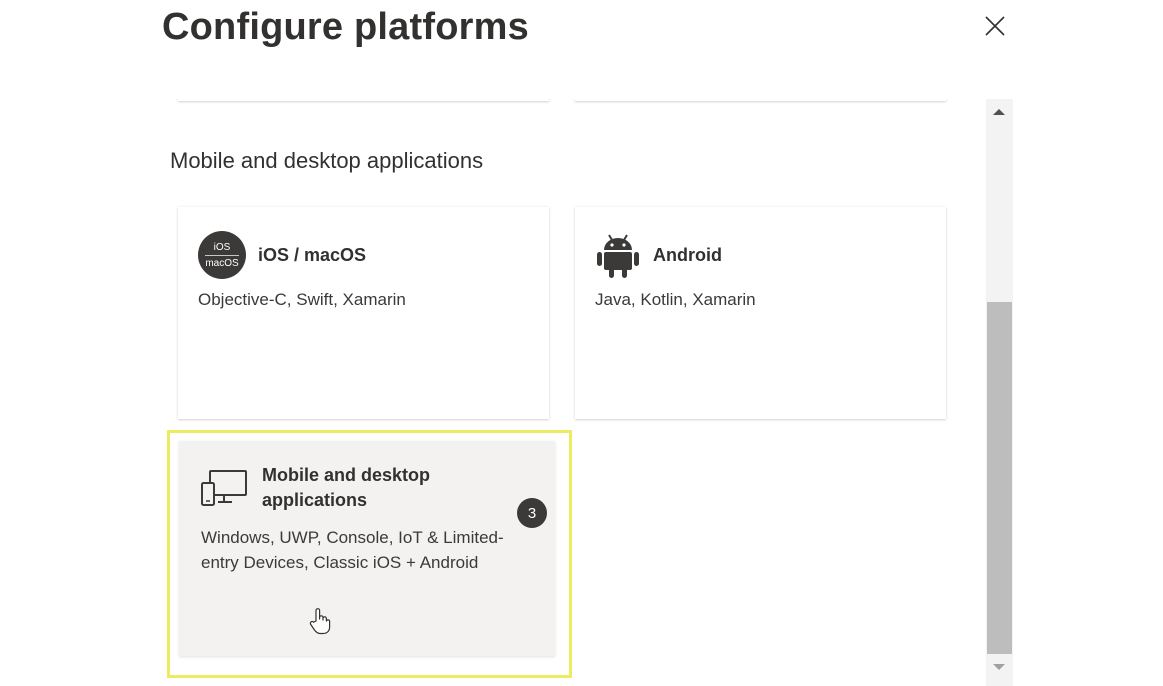  Describe the element at coordinates (302, 299) in the screenshot. I see `ios-card-description: Objective-C, Swift, Xamarin` at that location.